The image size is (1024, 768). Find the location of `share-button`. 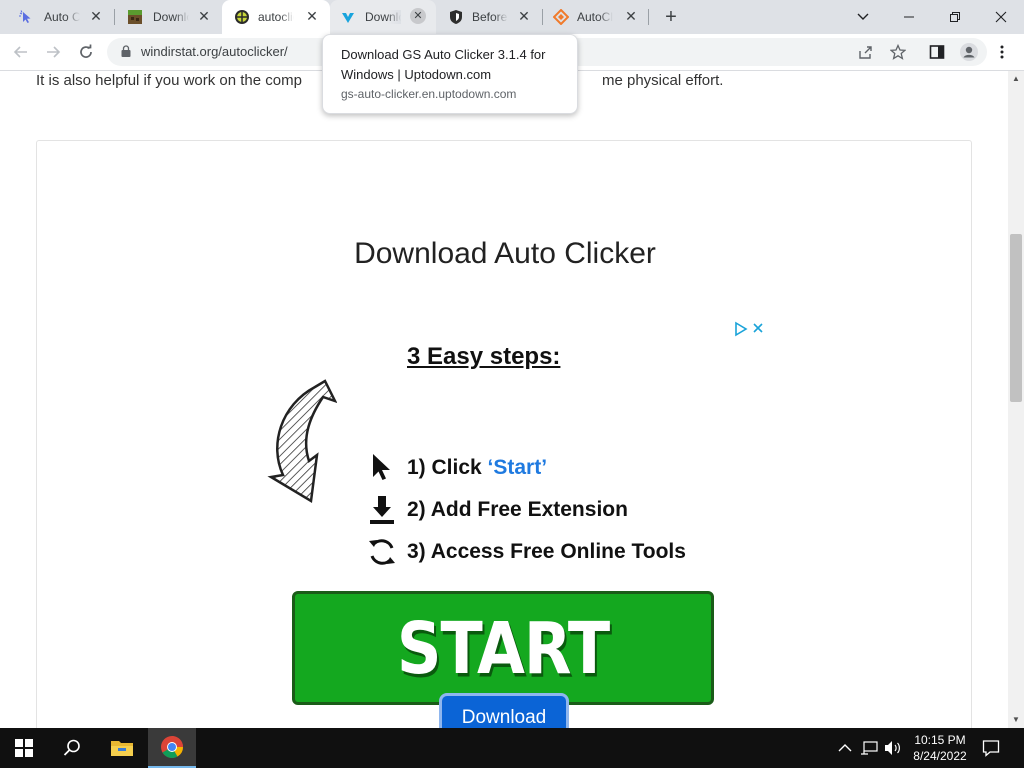

share-button is located at coordinates (865, 52).